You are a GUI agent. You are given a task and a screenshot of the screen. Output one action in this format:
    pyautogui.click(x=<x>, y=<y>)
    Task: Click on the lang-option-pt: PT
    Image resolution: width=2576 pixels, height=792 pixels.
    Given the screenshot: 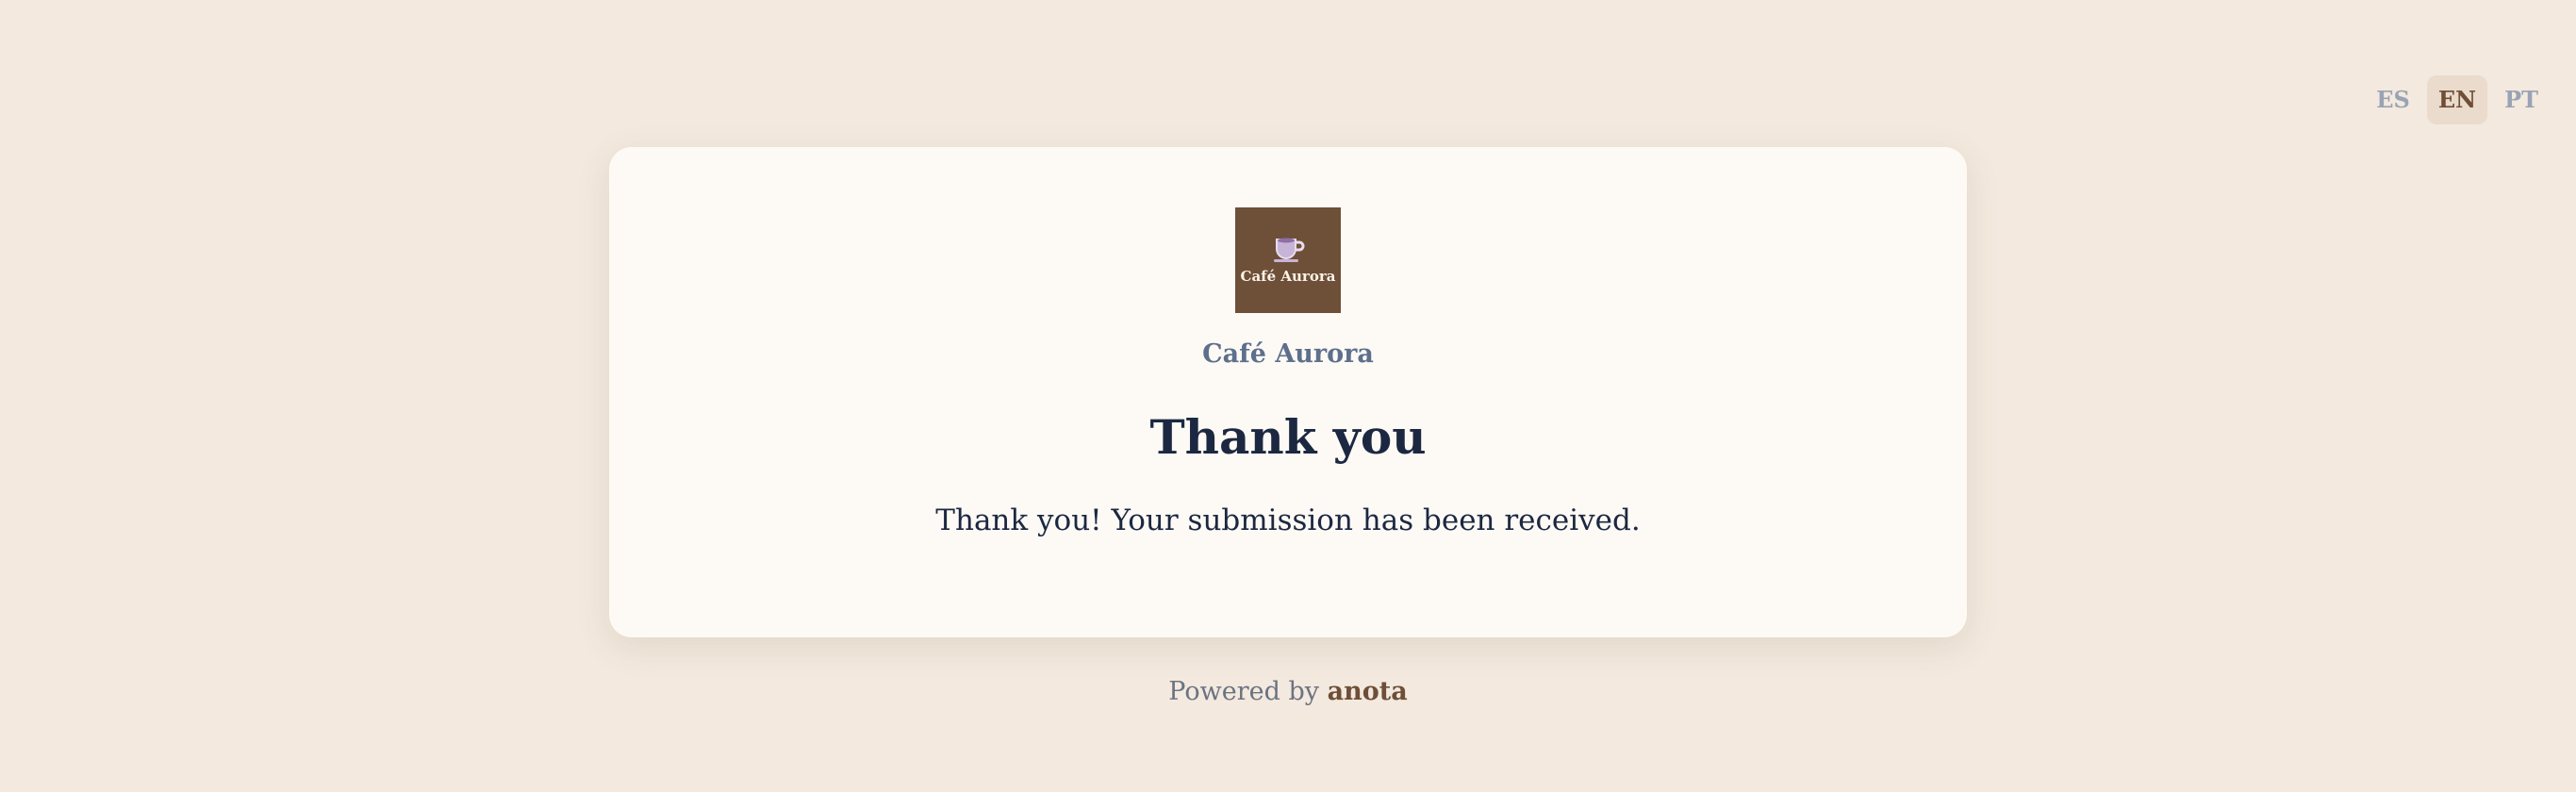 What is the action you would take?
    pyautogui.click(x=2521, y=99)
    